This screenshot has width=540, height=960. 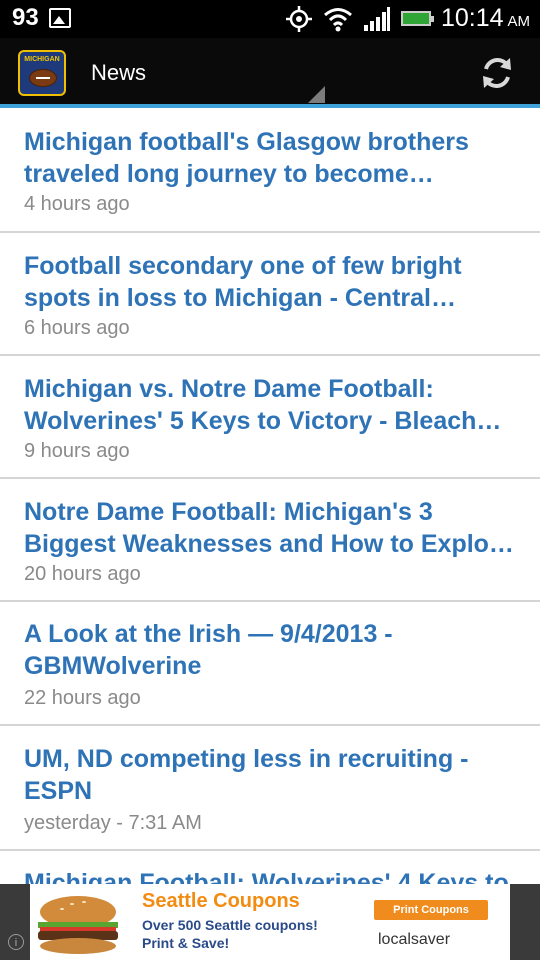 I want to click on info-icon: i, so click(x=16, y=942).